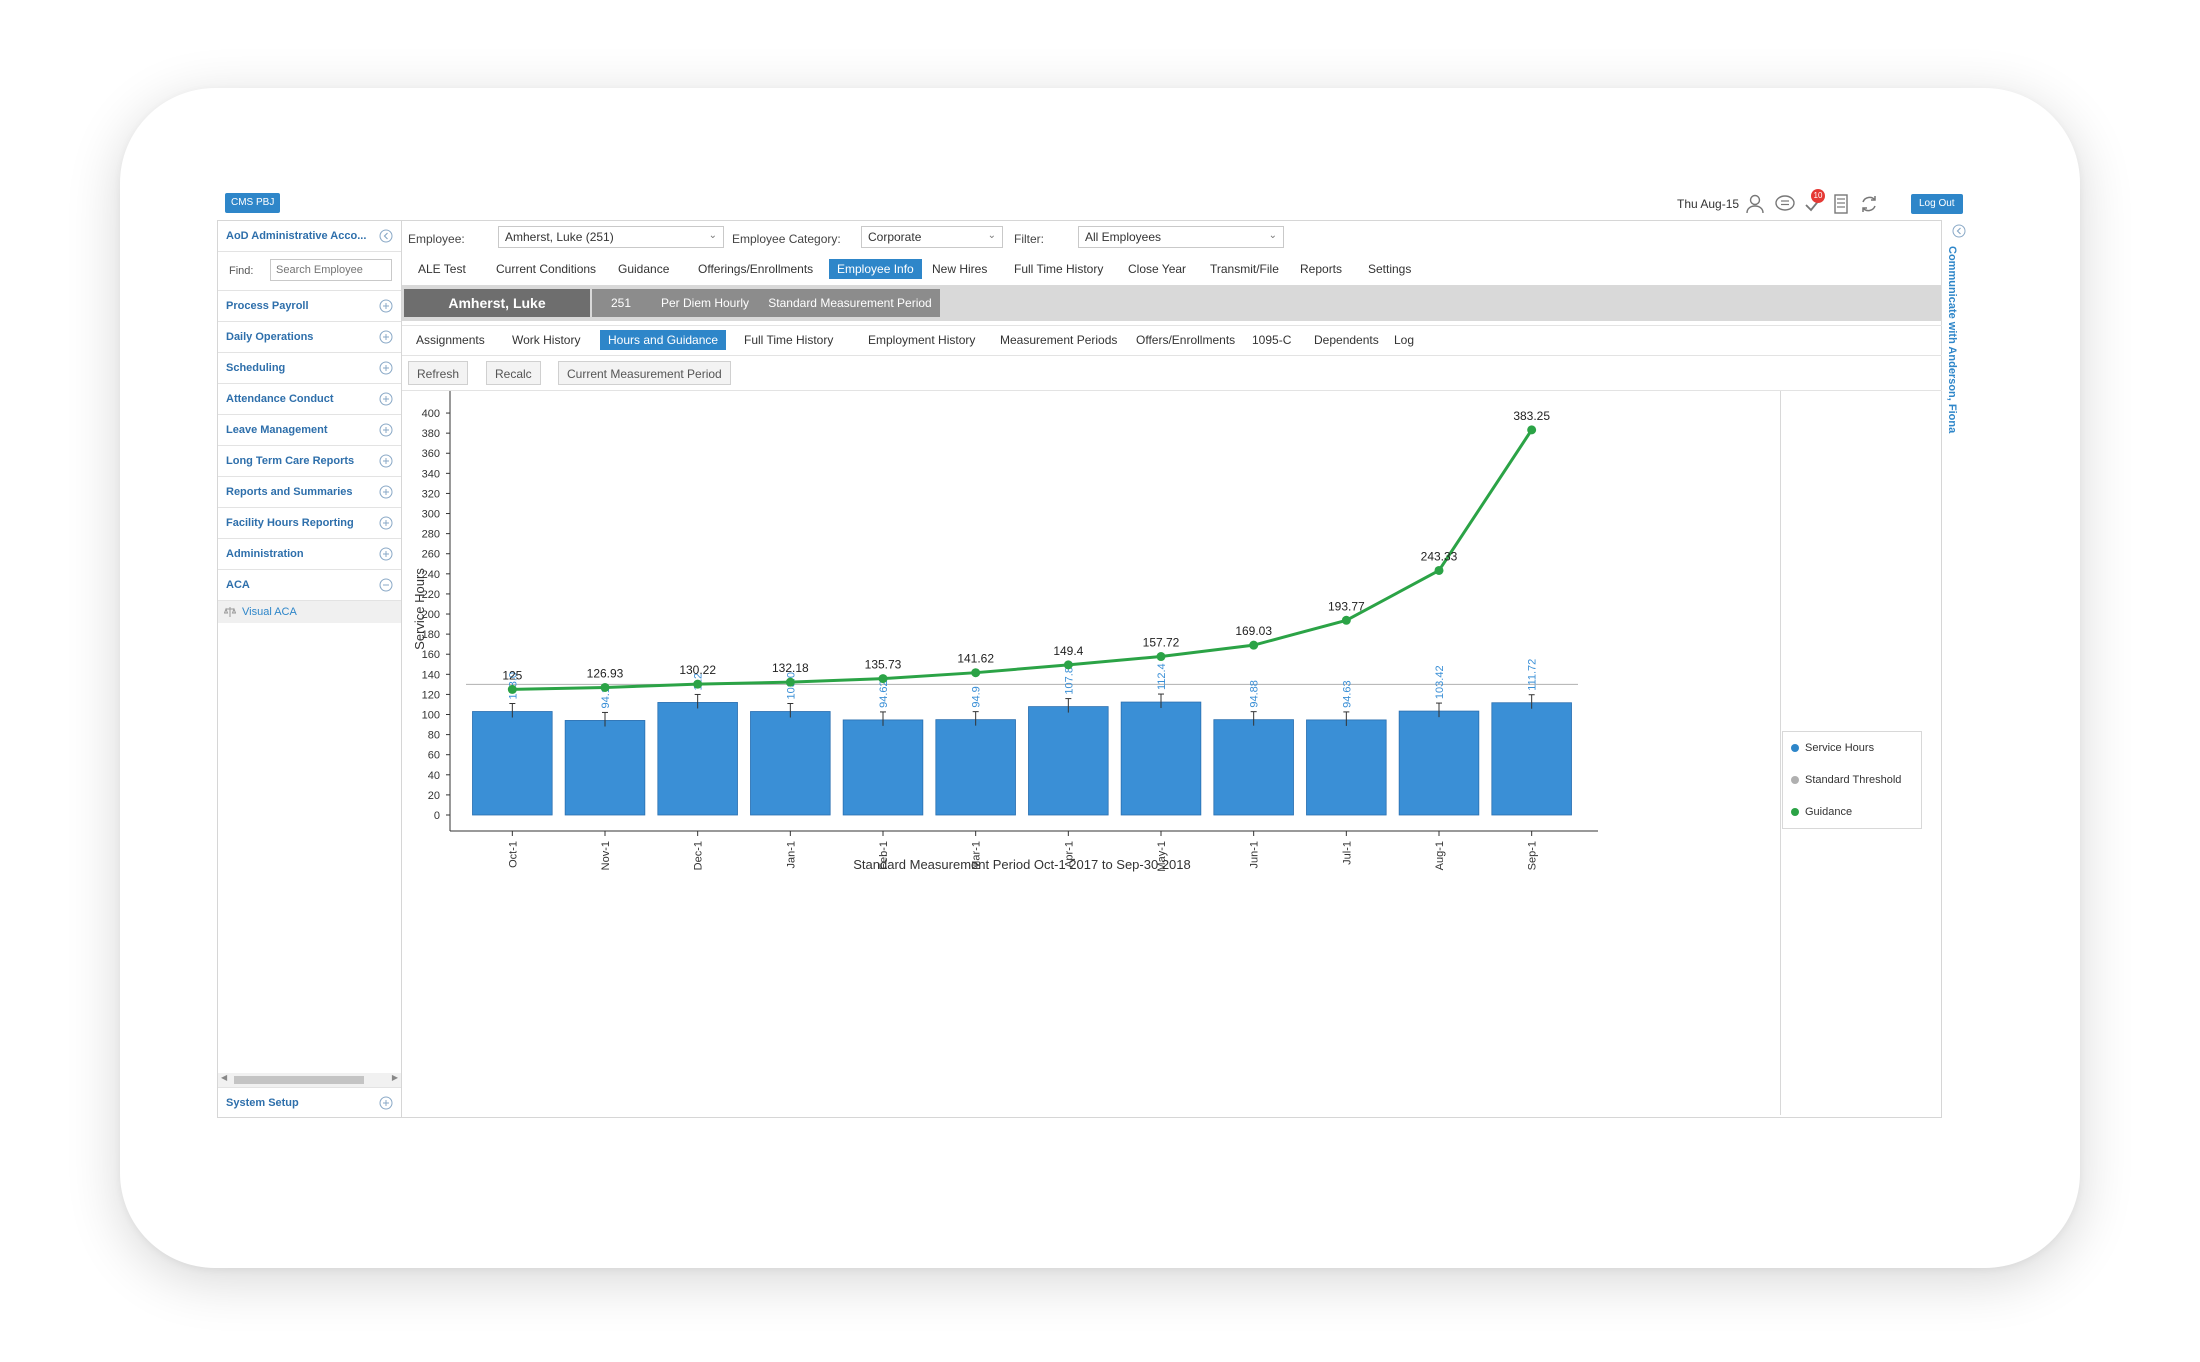 Image resolution: width=2200 pixels, height=1362 pixels. I want to click on filter-select-value: All Employees, so click(1123, 237).